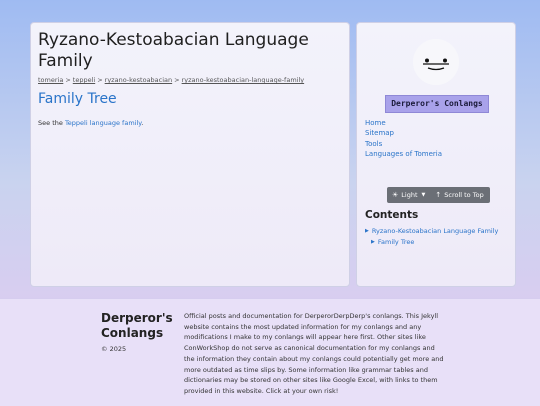 Image resolution: width=540 pixels, height=406 pixels. Describe the element at coordinates (392, 215) in the screenshot. I see `contents-heading: Contents` at that location.